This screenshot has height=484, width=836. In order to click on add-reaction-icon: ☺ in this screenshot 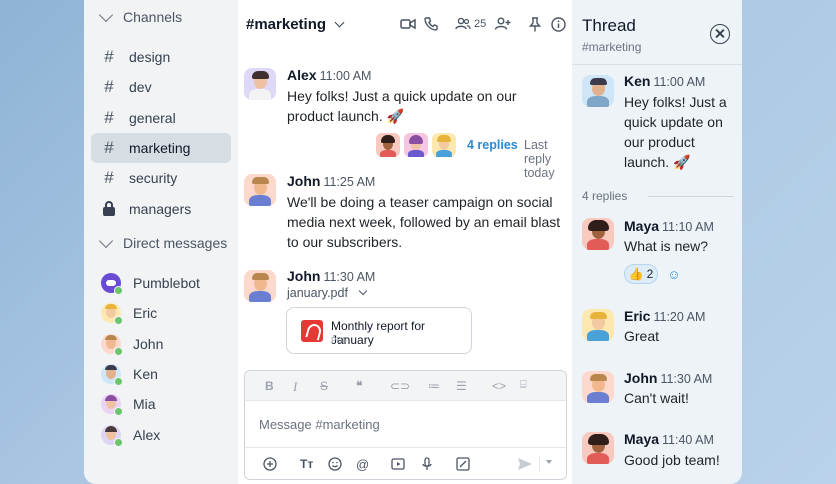, I will do `click(674, 274)`.